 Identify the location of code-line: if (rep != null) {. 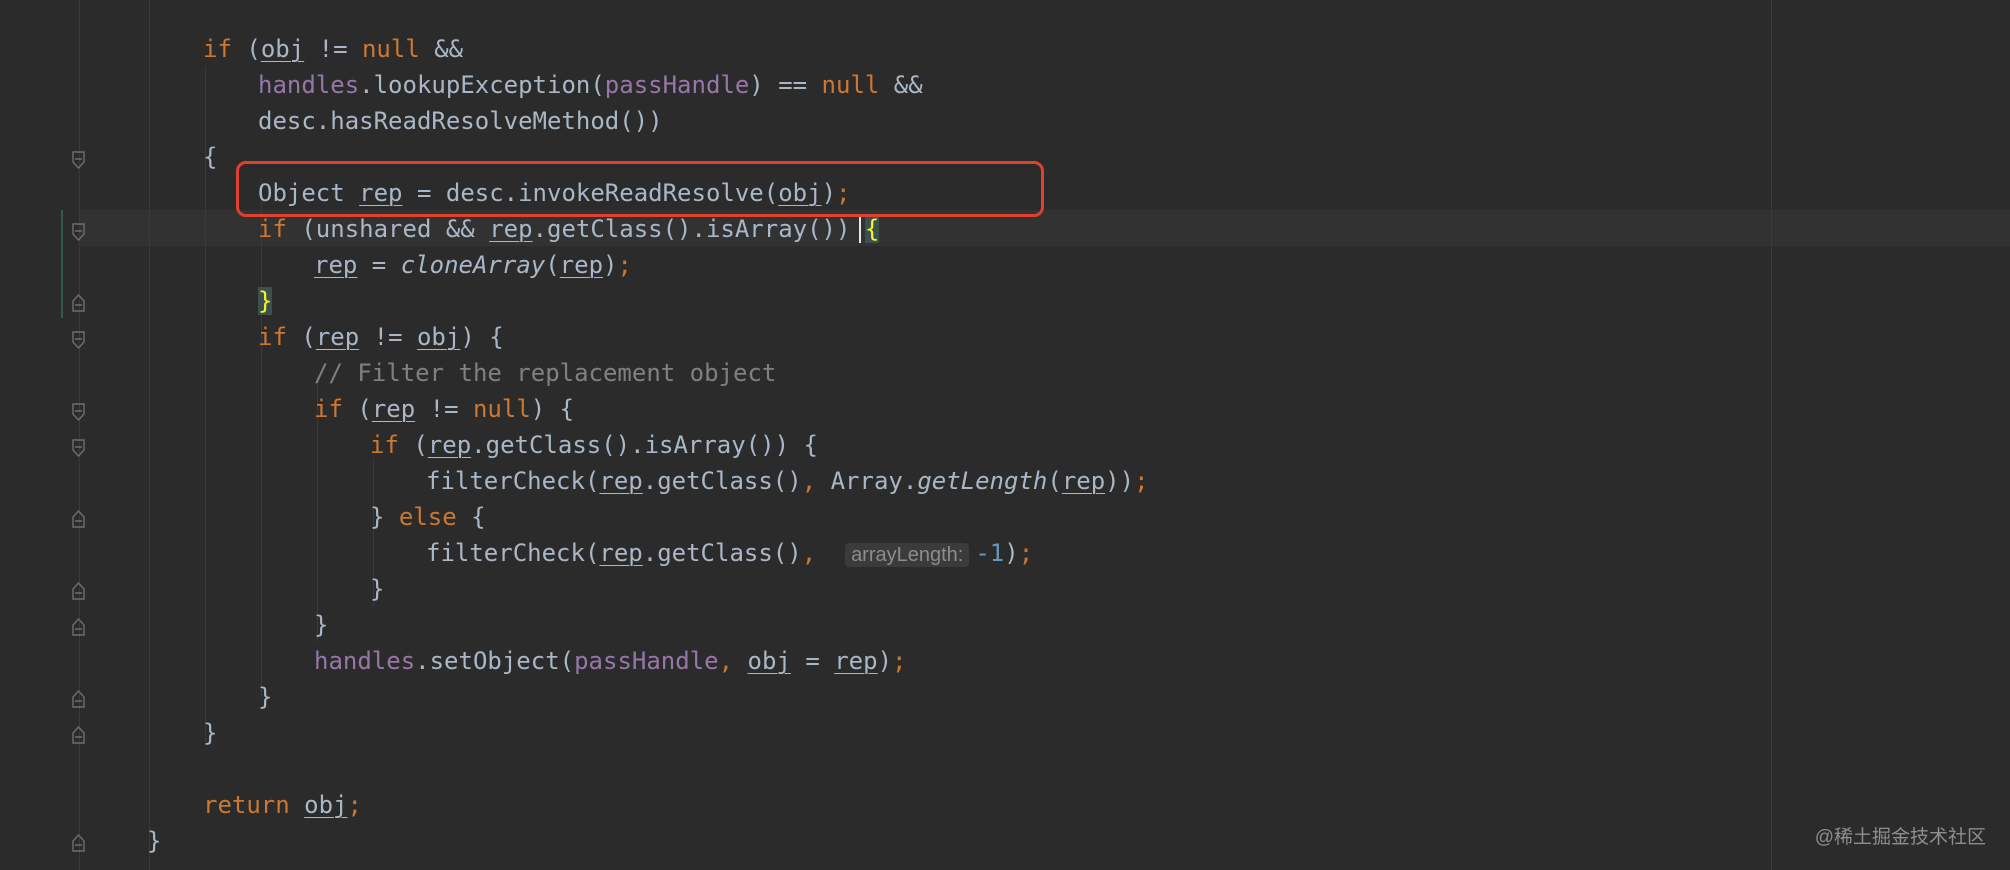
(444, 409).